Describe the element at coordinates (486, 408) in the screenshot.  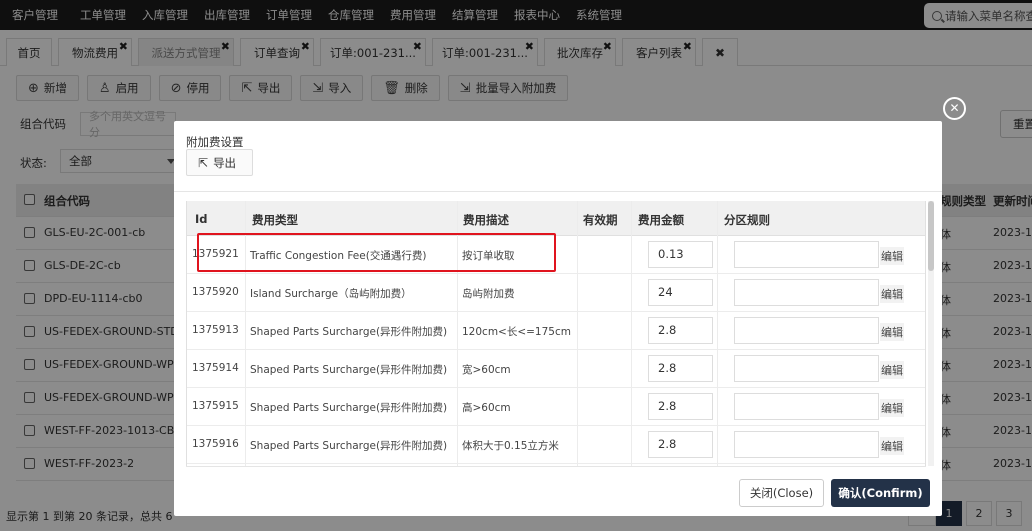
I see `row-fee-desc: 高>60cm` at that location.